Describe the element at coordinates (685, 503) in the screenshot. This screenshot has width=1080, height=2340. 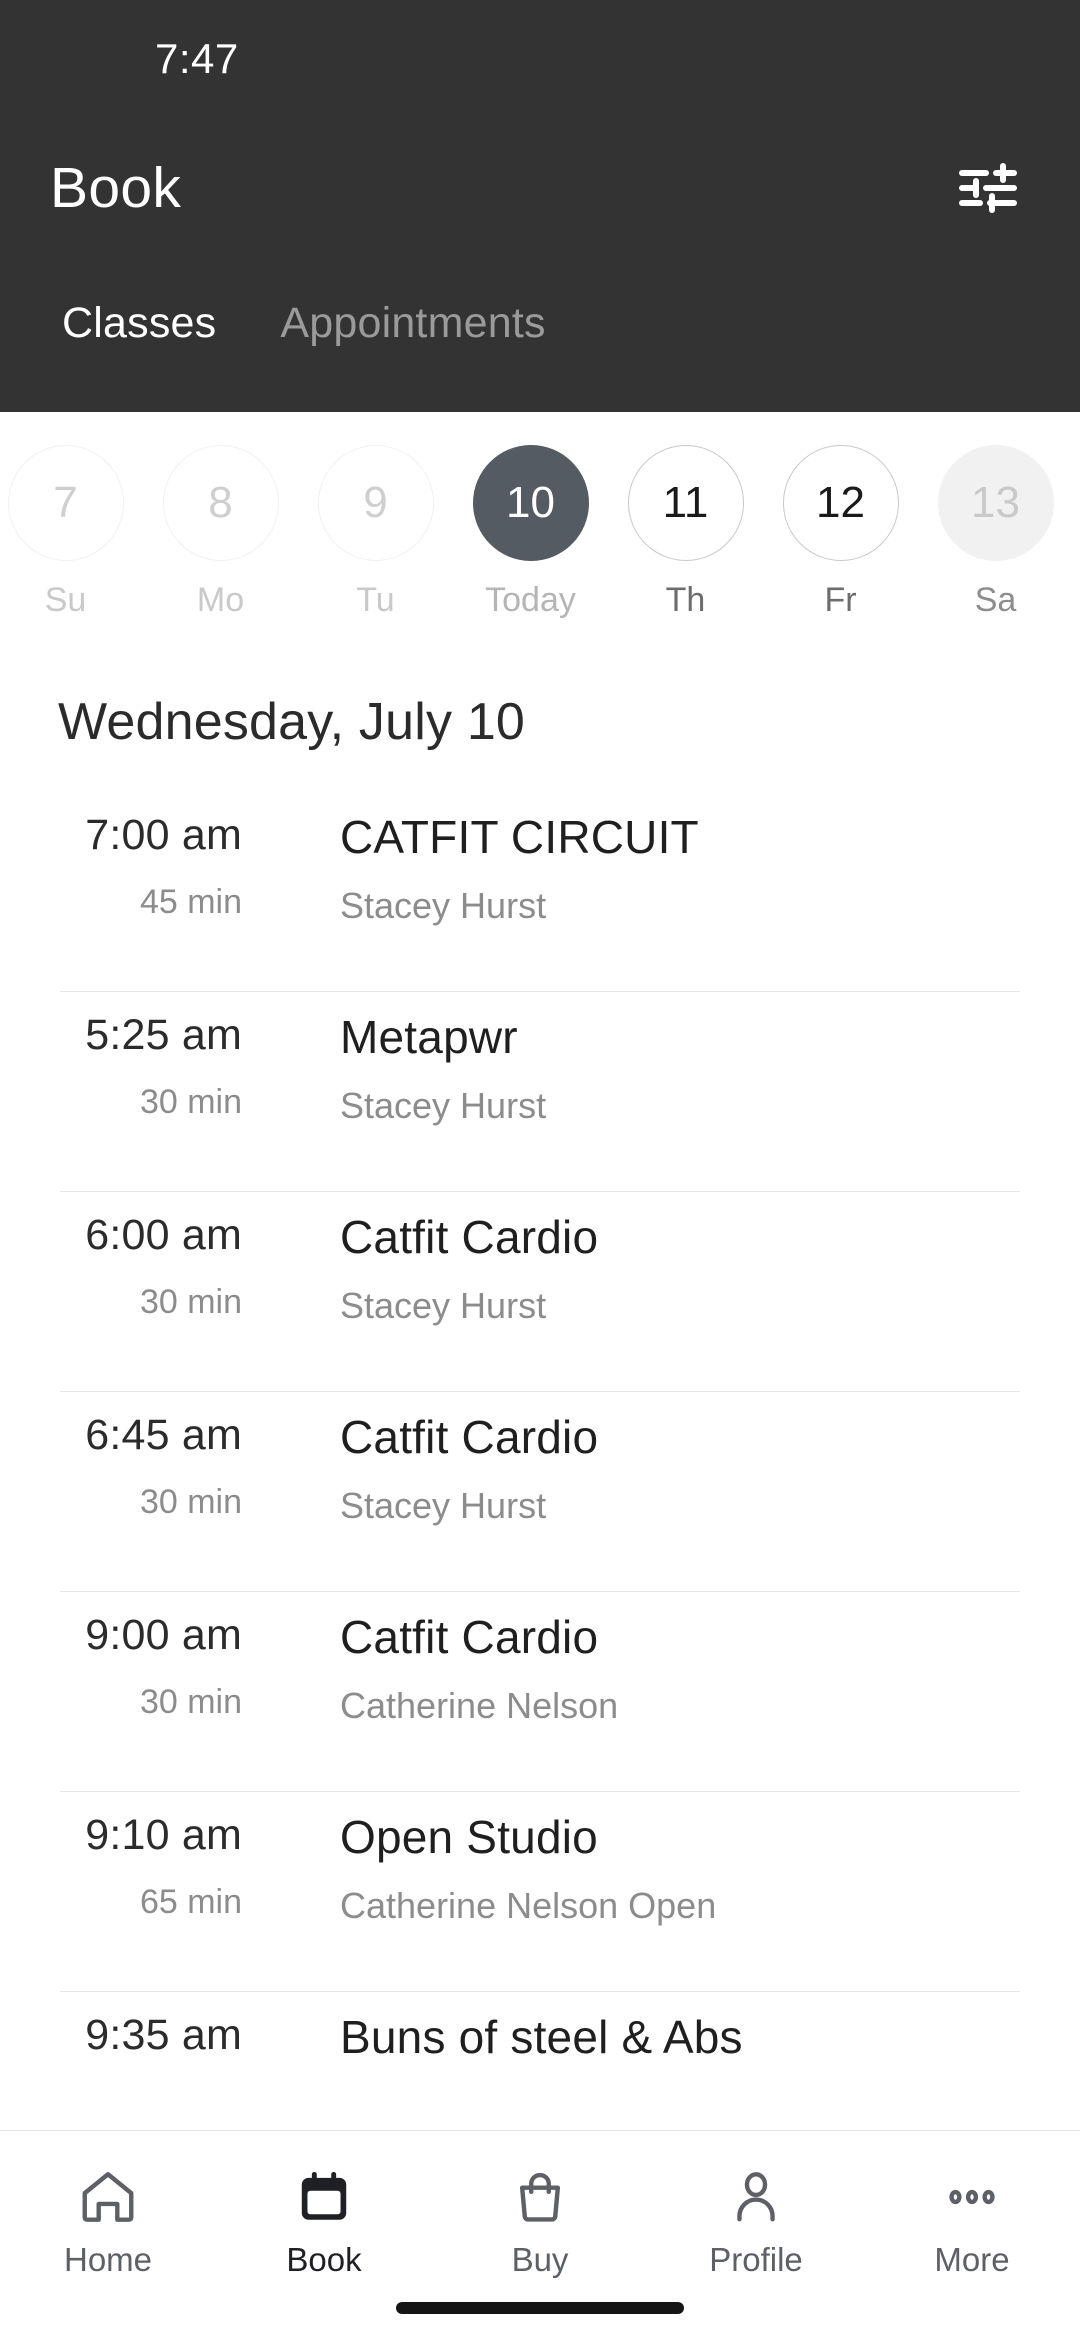
I see `date-number-11: 11` at that location.